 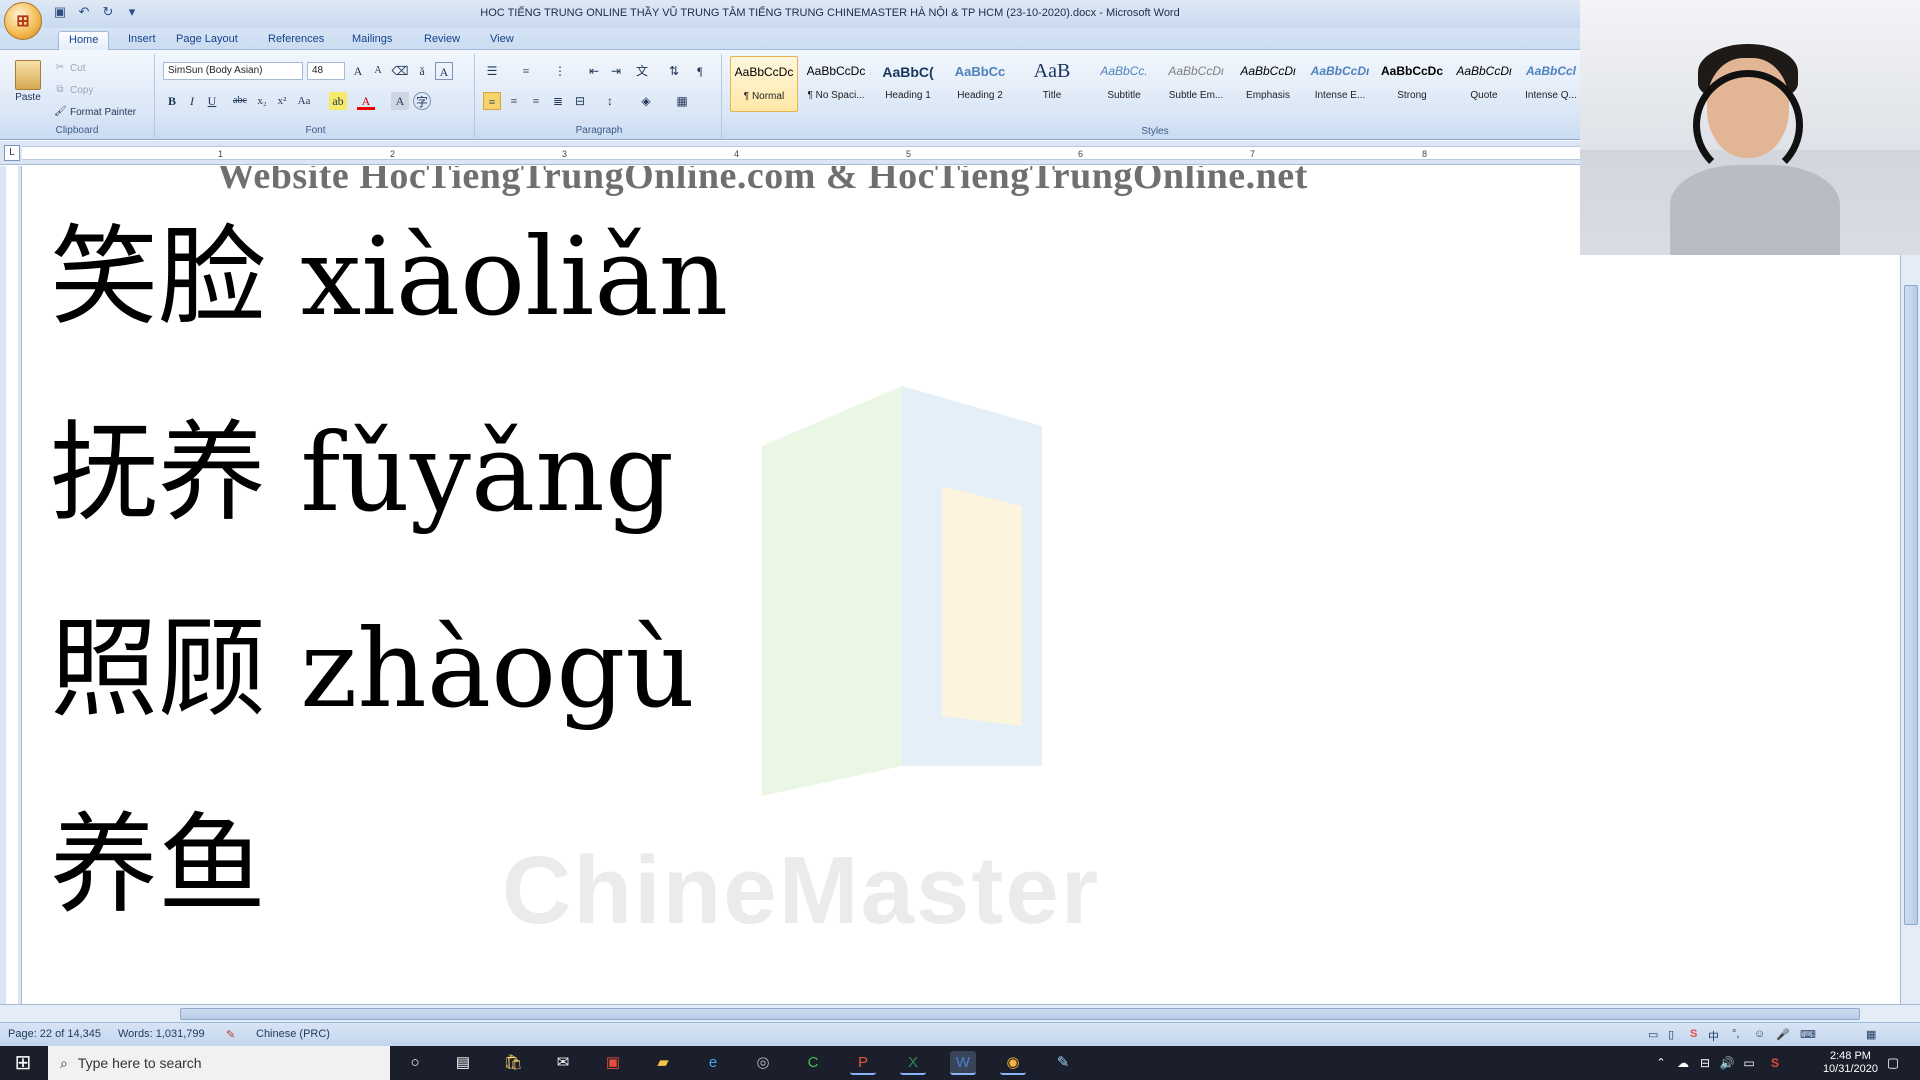 I want to click on microphone-icon: 🎤, so click(x=1783, y=1034).